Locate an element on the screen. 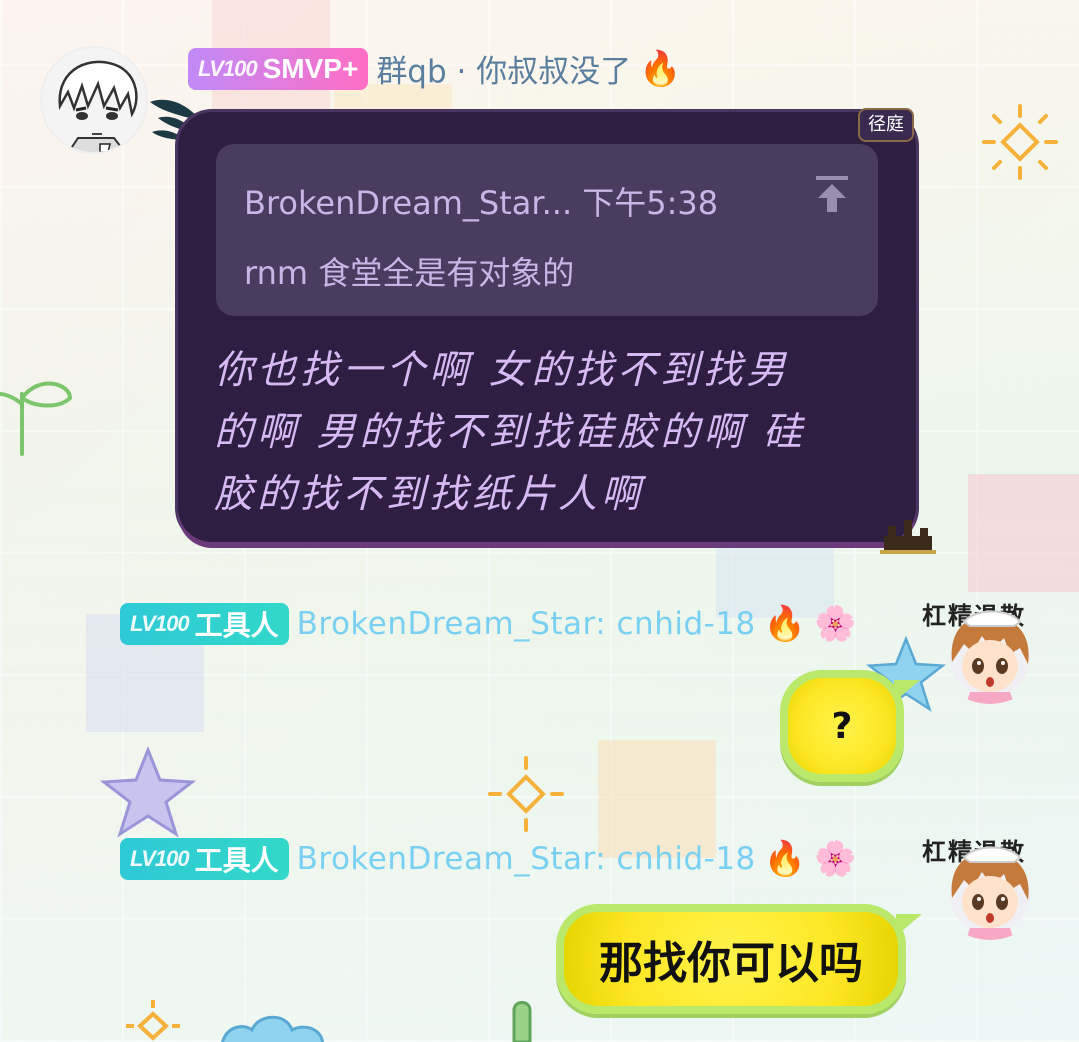 This screenshot has height=1042, width=1079. bg-tile is located at coordinates (1023, 533).